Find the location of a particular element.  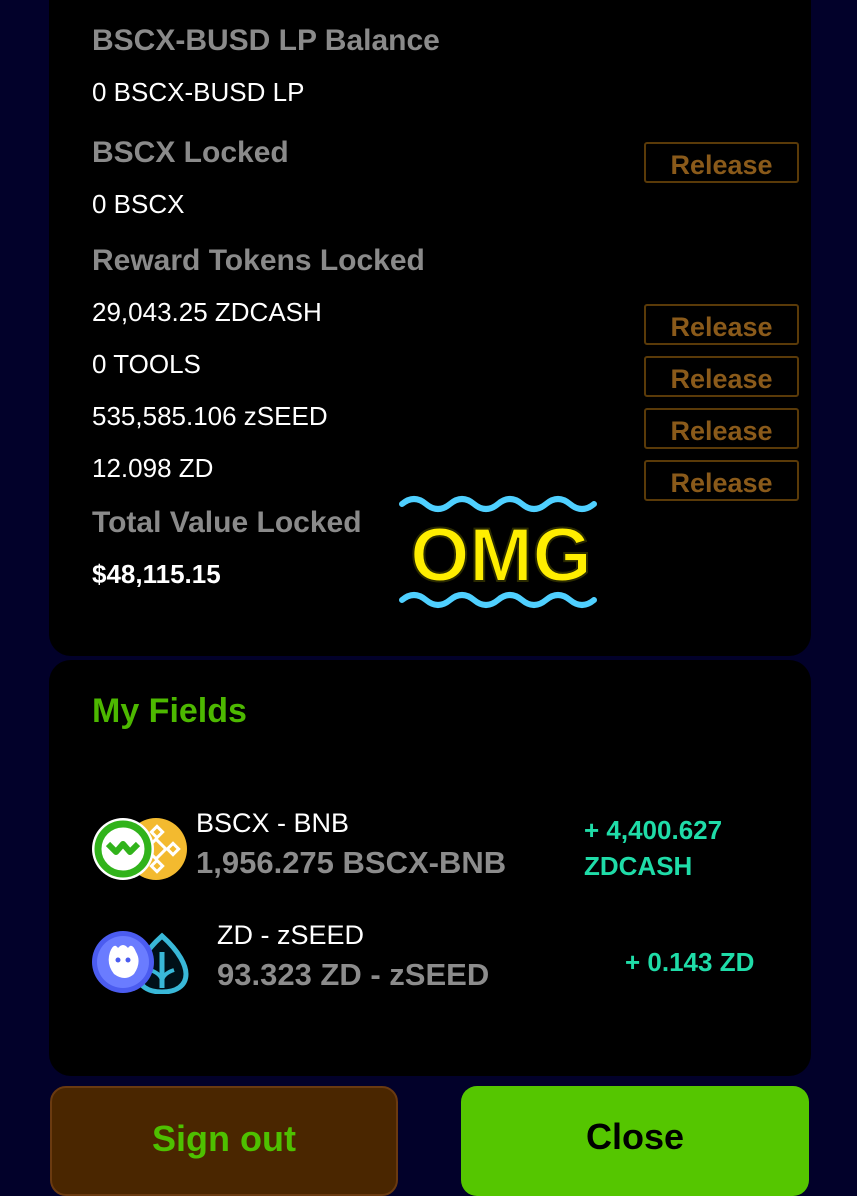

omg-sticker: OMG is located at coordinates (498, 552).